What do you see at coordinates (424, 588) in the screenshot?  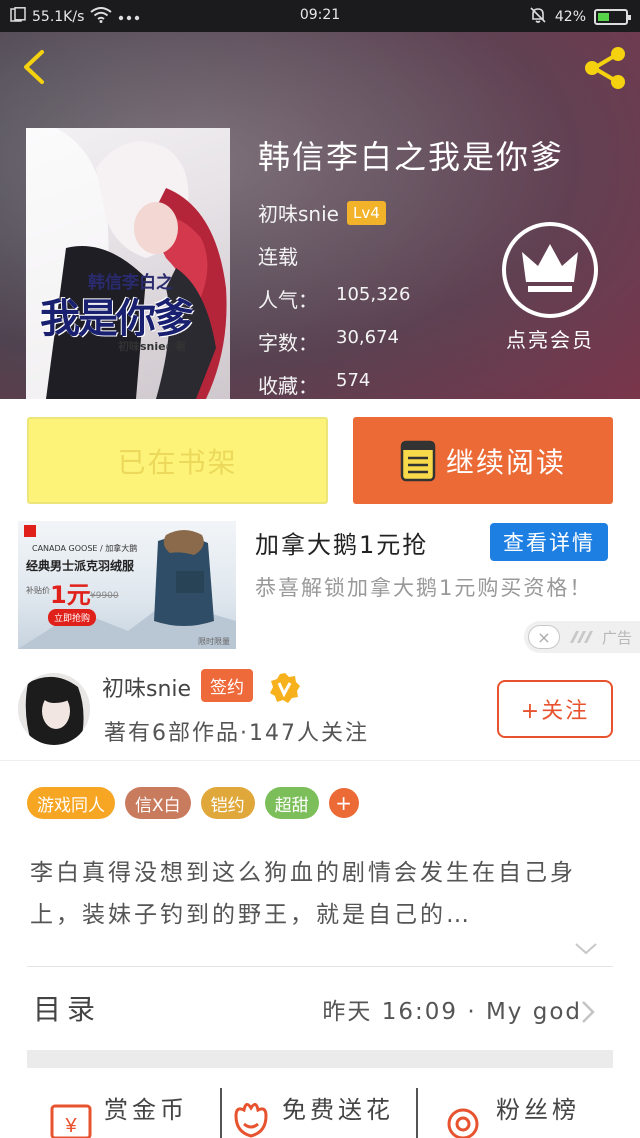 I see `ad-description: 恭喜解锁加拿大鹅1元购买资格！` at bounding box center [424, 588].